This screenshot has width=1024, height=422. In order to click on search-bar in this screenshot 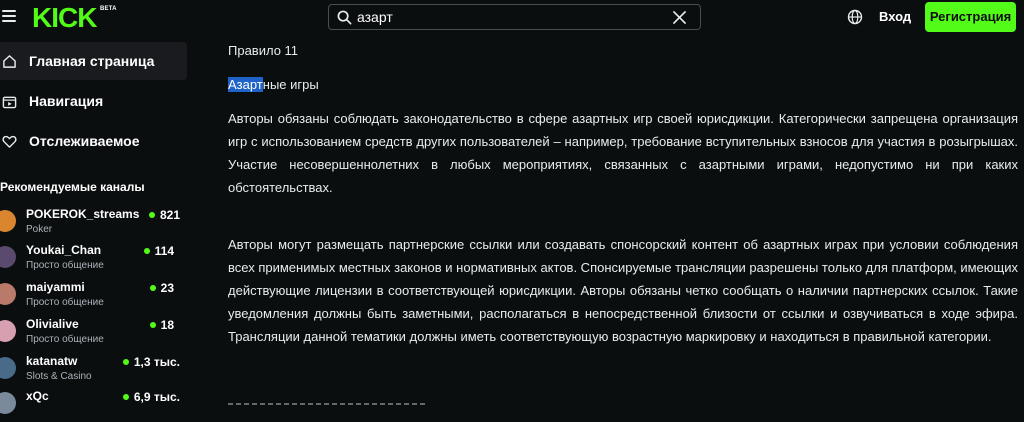, I will do `click(514, 17)`.